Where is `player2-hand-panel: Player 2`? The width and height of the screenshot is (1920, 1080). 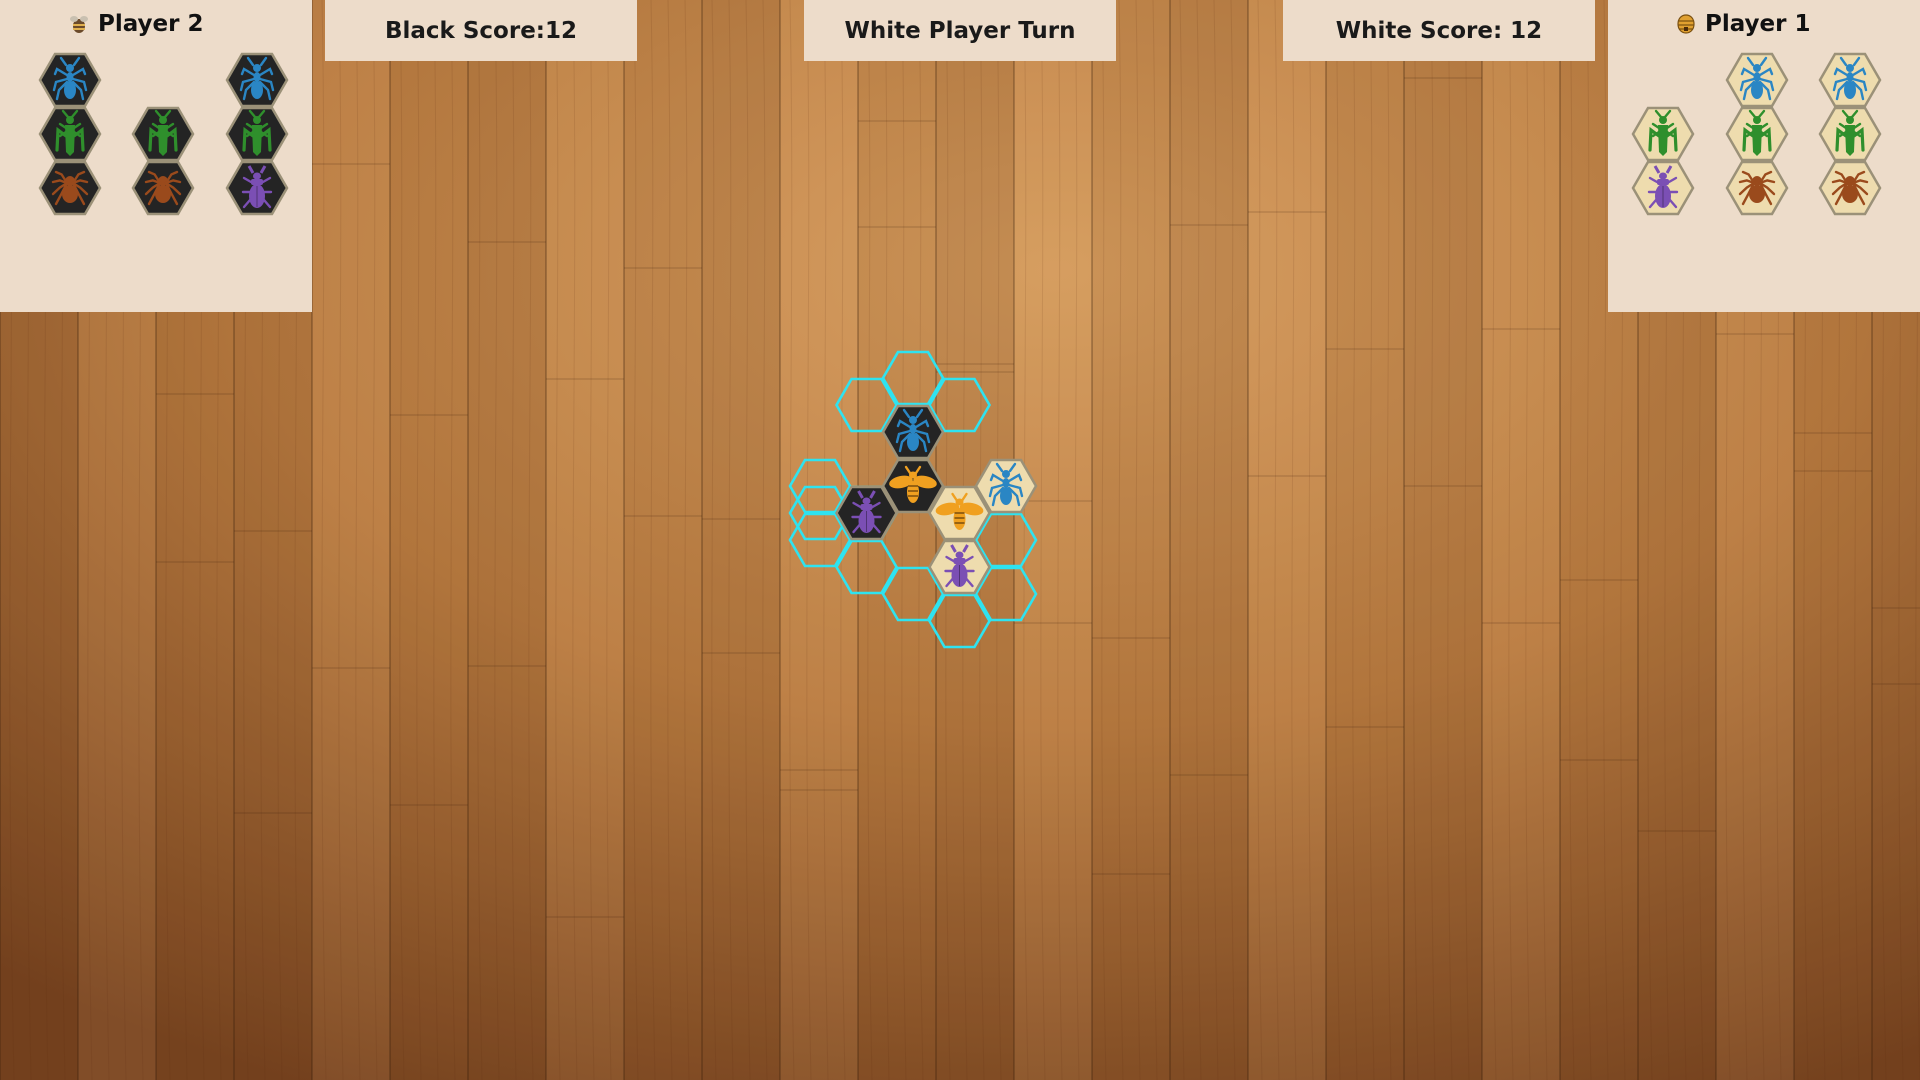 player2-hand-panel: Player 2 is located at coordinates (156, 156).